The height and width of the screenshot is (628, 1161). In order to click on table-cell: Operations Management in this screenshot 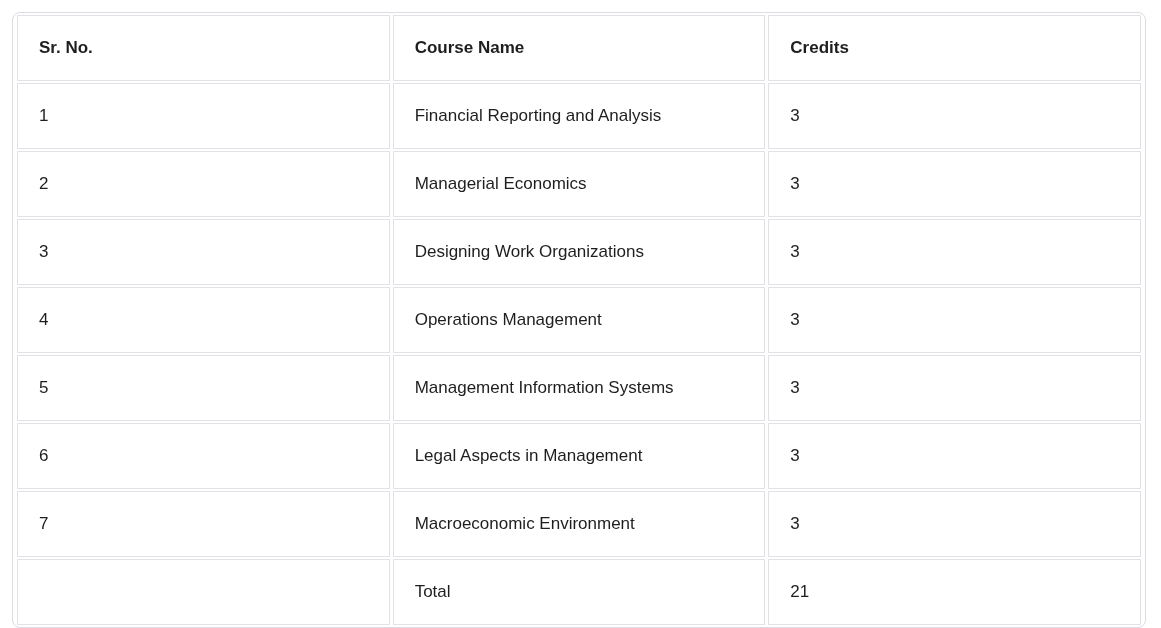, I will do `click(579, 320)`.